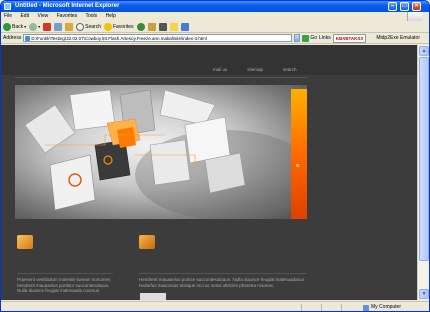 The height and width of the screenshot is (312, 430). What do you see at coordinates (215, 306) in the screenshot?
I see `status-bar: My Computer` at bounding box center [215, 306].